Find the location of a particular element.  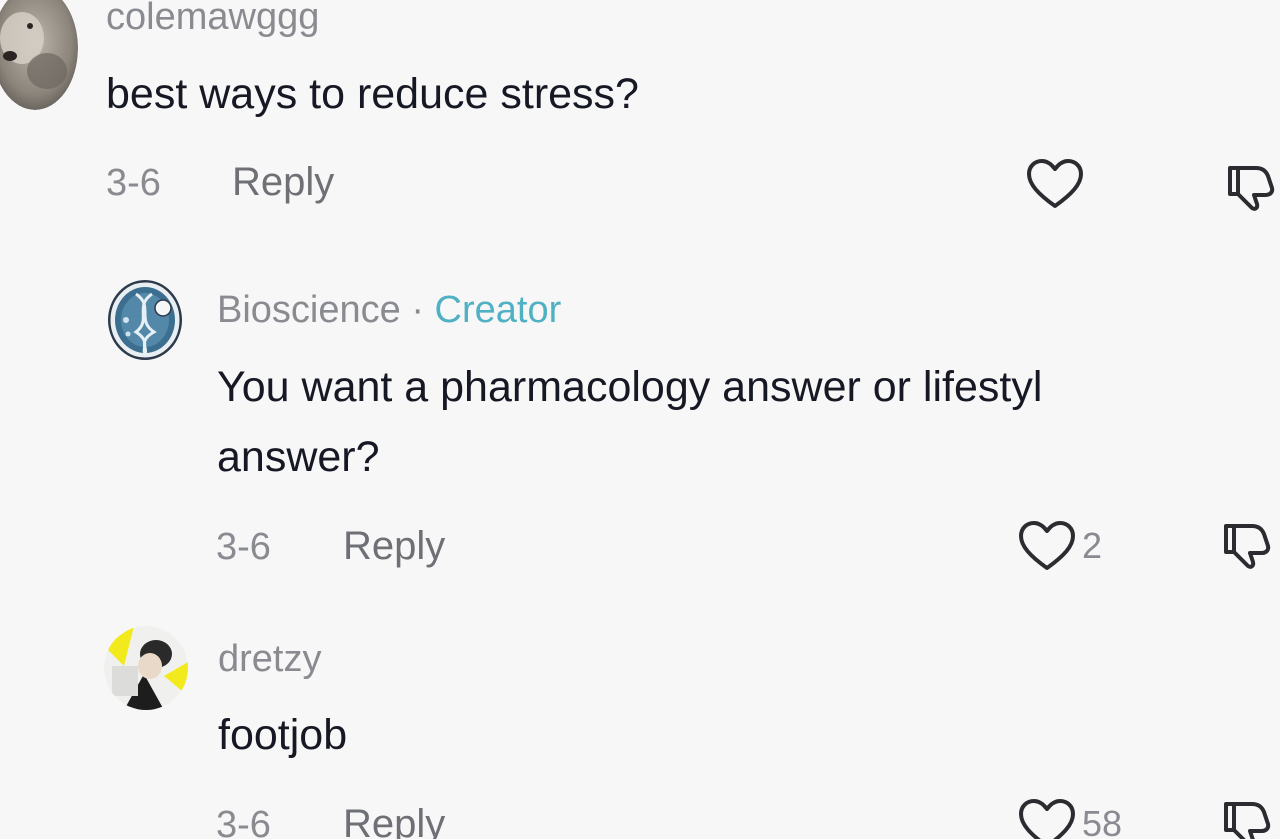

like-count: 58 is located at coordinates (1102, 821).